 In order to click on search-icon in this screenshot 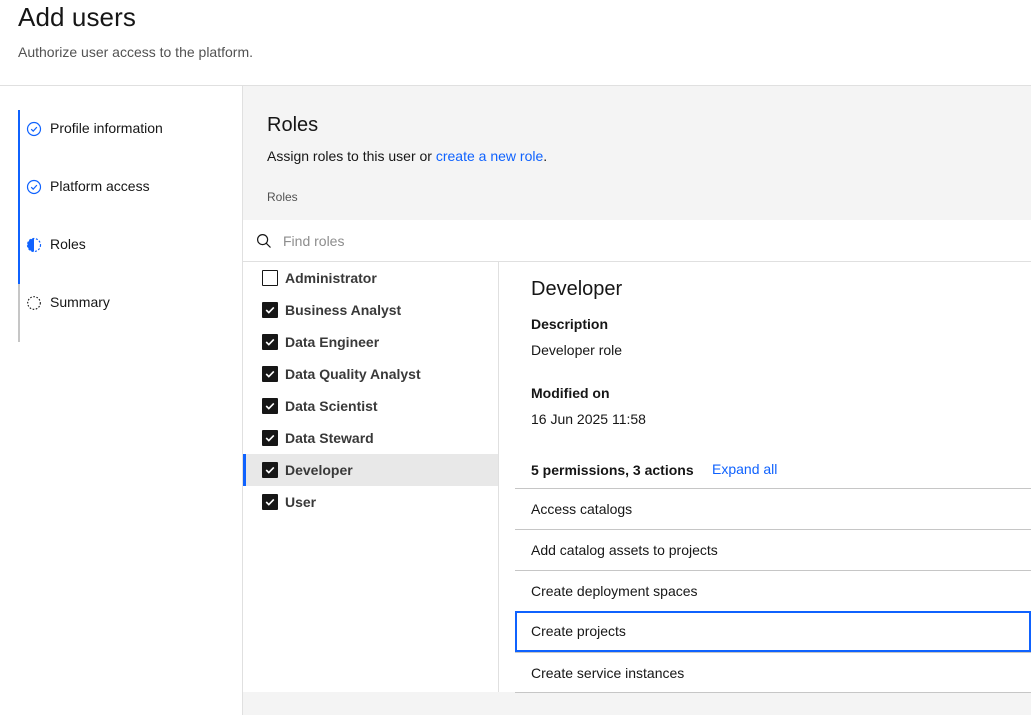, I will do `click(264, 241)`.